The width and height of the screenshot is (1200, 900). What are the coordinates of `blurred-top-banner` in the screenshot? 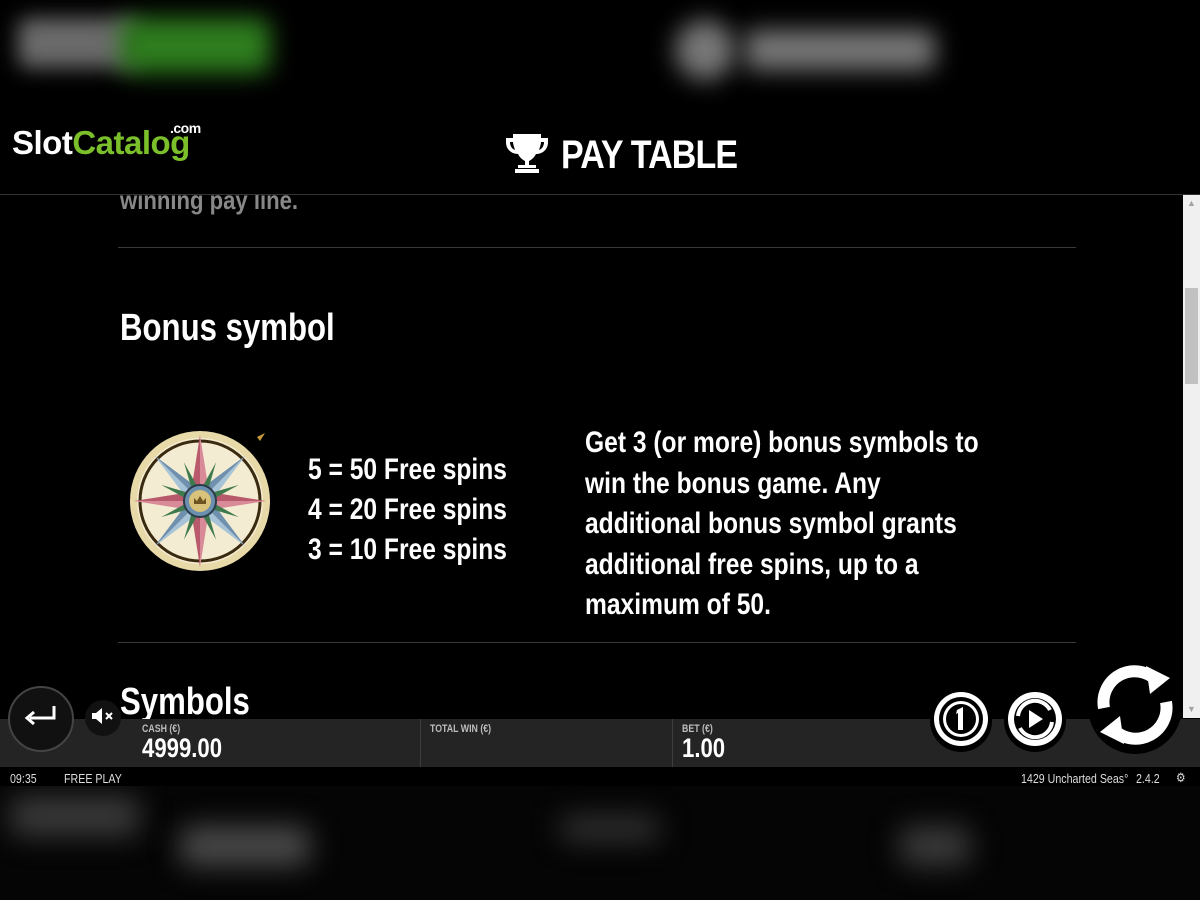 It's located at (600, 55).